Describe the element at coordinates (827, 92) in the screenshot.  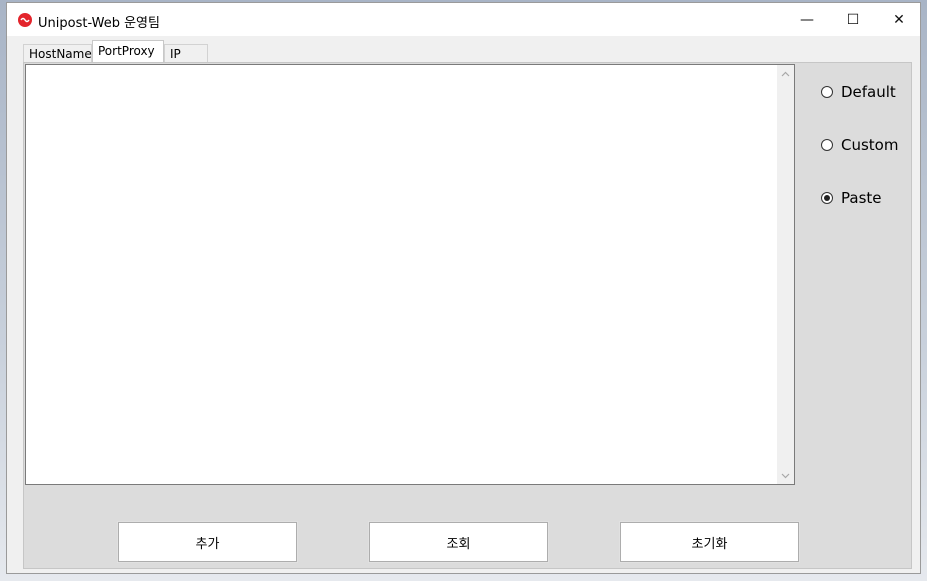
I see `radio-default-circle` at that location.